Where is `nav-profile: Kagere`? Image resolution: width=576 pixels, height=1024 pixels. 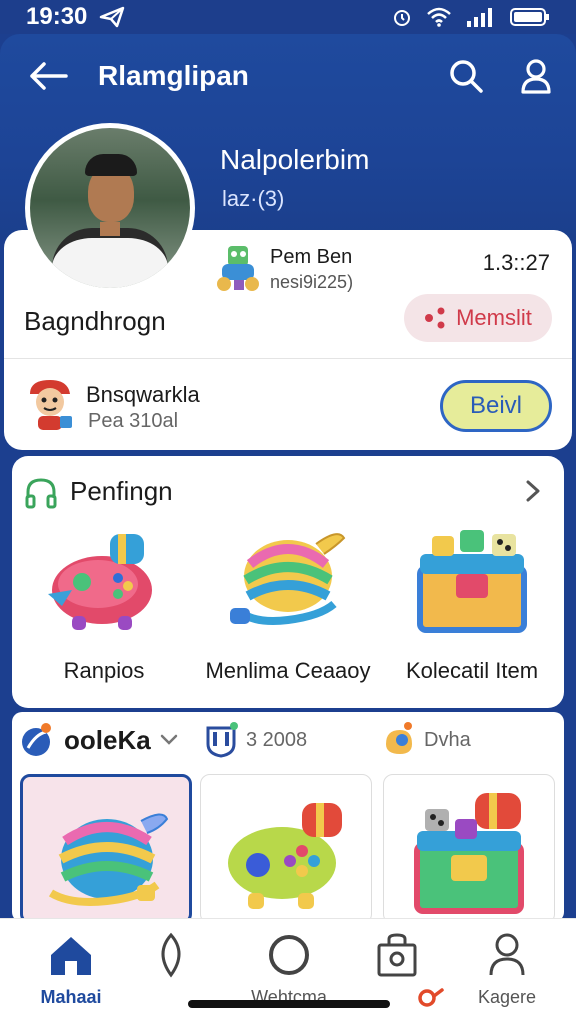
nav-profile: Kagere is located at coordinates (507, 969).